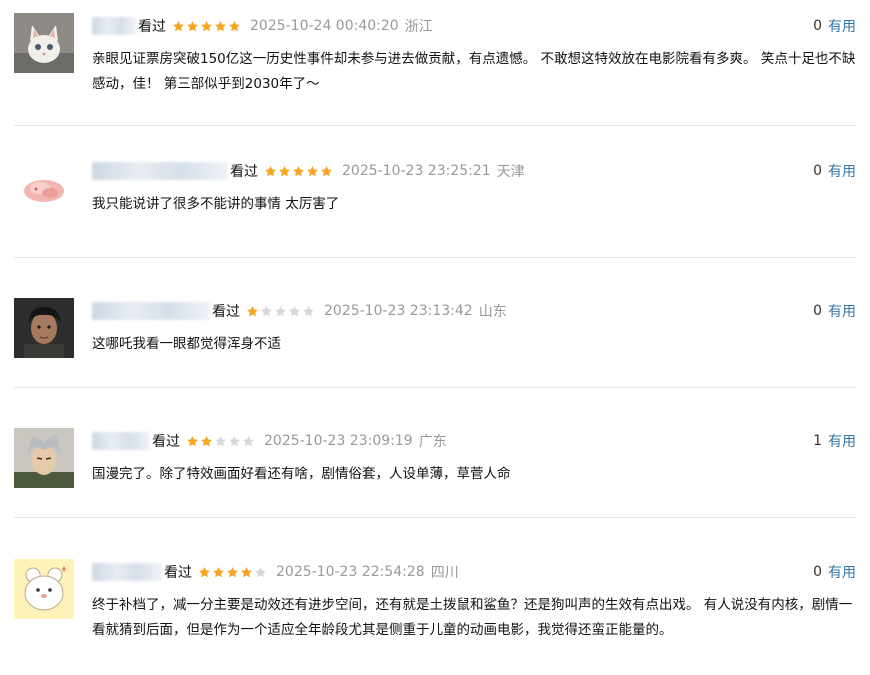 The width and height of the screenshot is (870, 675). Describe the element at coordinates (432, 442) in the screenshot. I see `comment-region: 广东` at that location.